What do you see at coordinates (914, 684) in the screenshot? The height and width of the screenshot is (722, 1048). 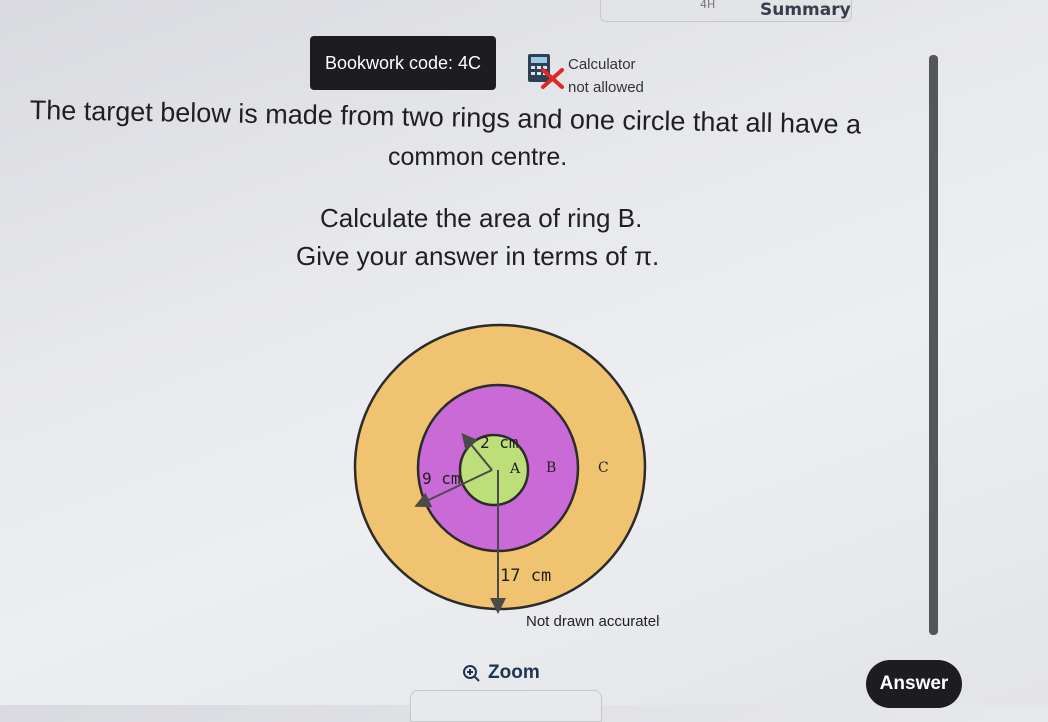 I see `answer-button: Answer` at bounding box center [914, 684].